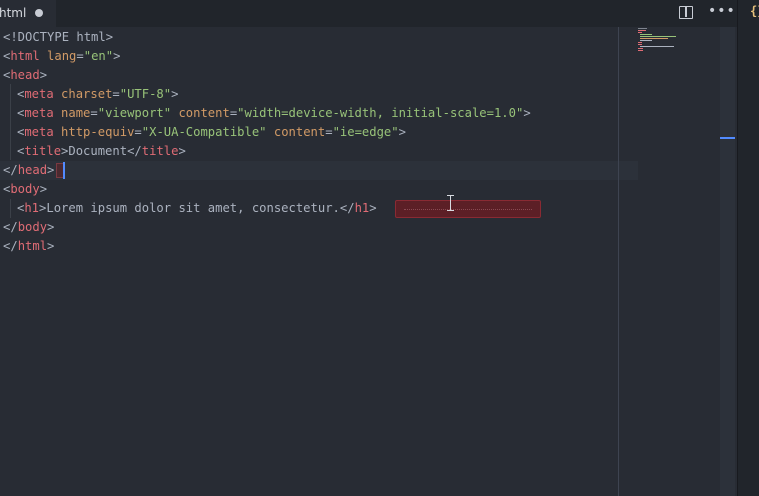  What do you see at coordinates (29, 227) in the screenshot?
I see `code-line-11: </body>` at bounding box center [29, 227].